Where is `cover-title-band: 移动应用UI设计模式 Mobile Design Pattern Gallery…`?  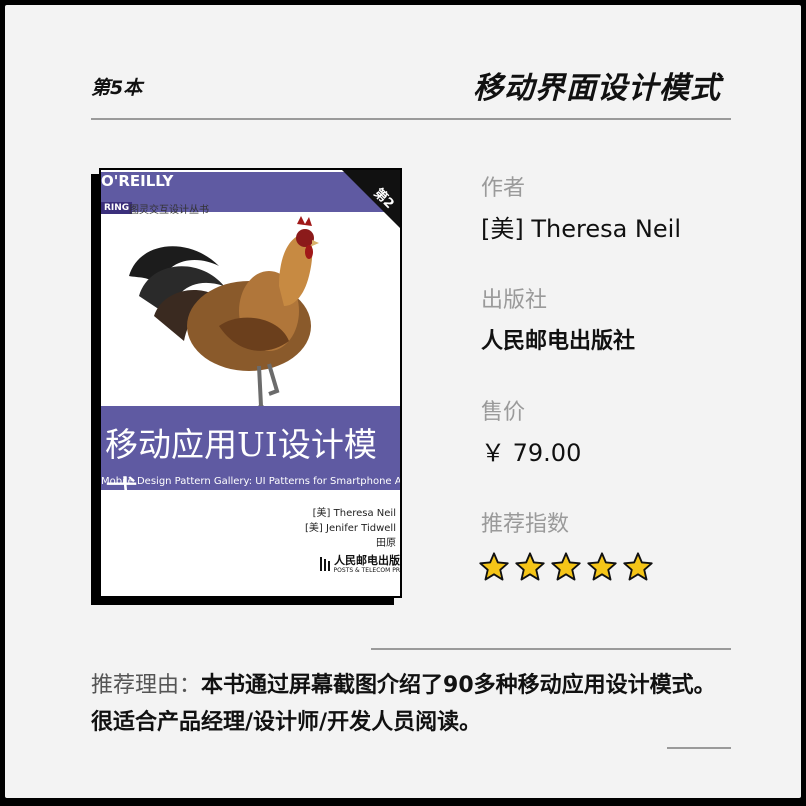 cover-title-band: 移动应用UI设计模式 Mobile Design Pattern Gallery… is located at coordinates (251, 459).